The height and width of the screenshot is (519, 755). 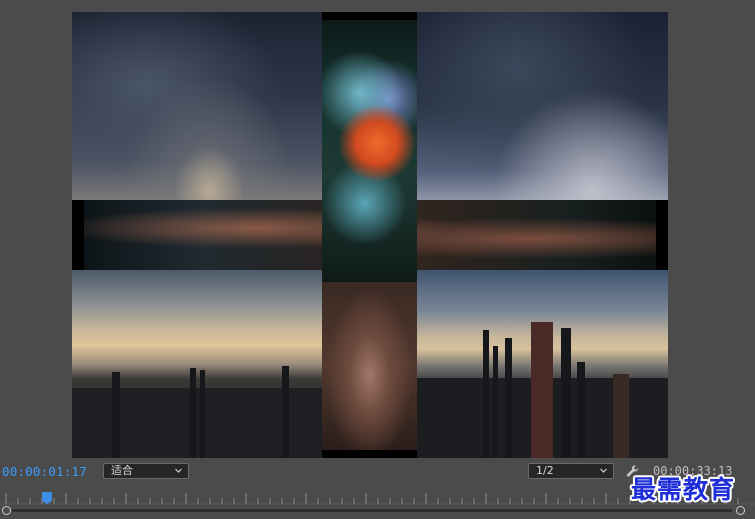 I want to click on preview-tile-city-left, so click(x=197, y=364).